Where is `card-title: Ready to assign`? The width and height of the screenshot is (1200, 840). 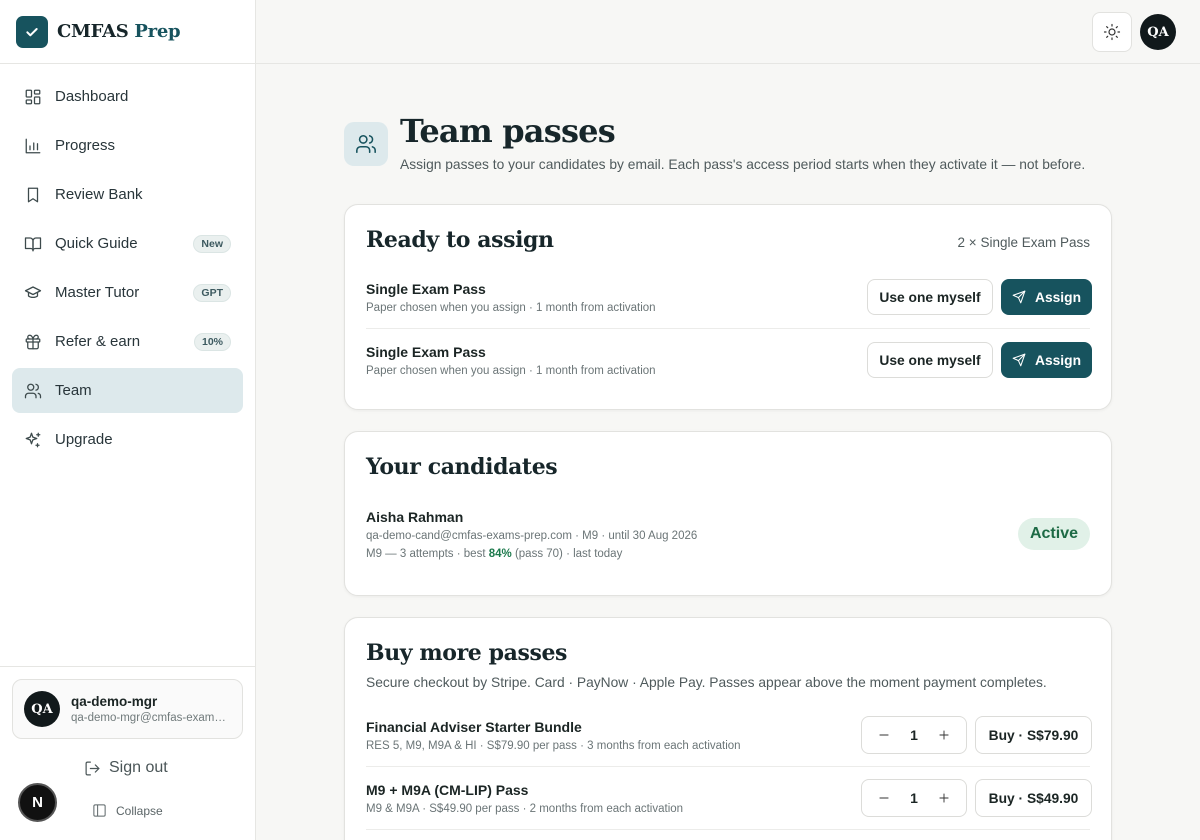
card-title: Ready to assign is located at coordinates (460, 240).